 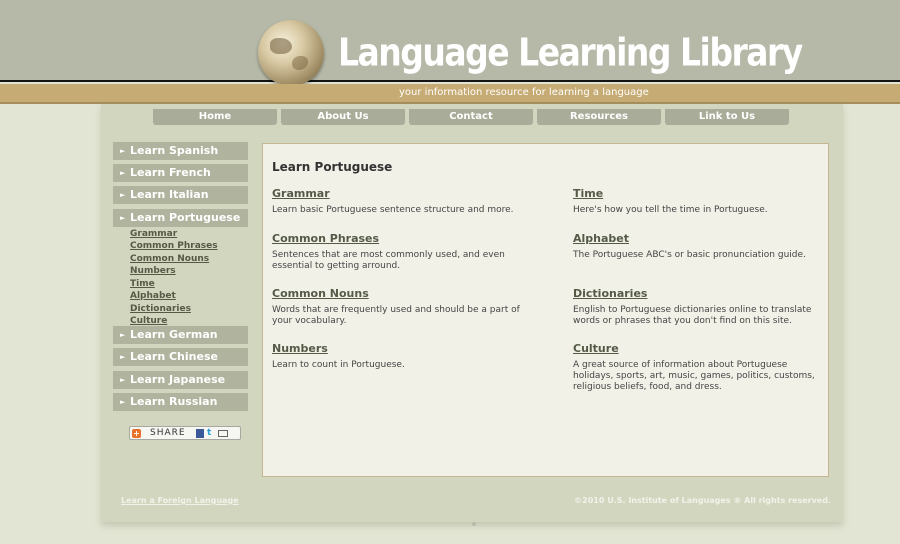 What do you see at coordinates (599, 117) in the screenshot?
I see `nav-resources: Resources` at bounding box center [599, 117].